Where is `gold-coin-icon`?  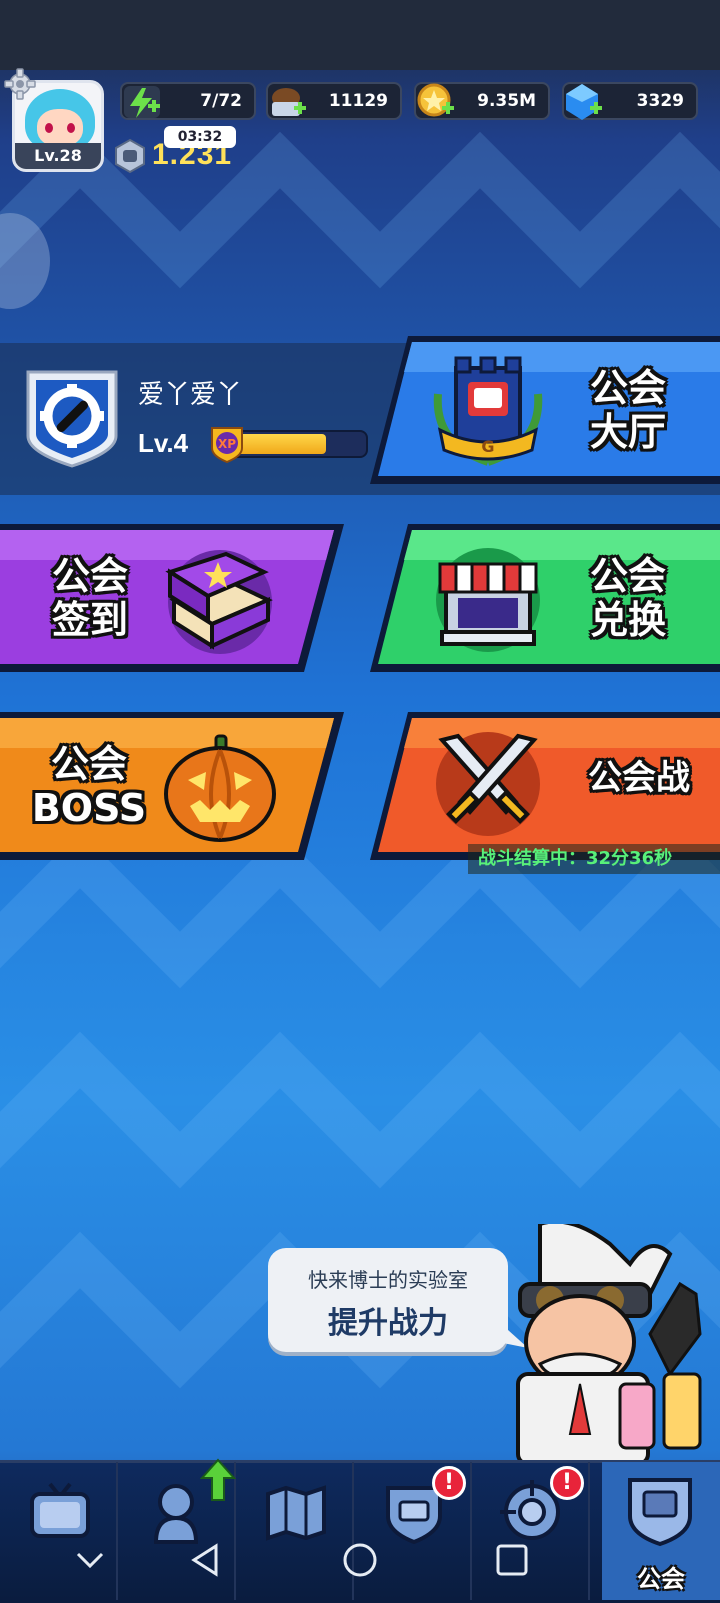
gold-coin-icon is located at coordinates (435, 100).